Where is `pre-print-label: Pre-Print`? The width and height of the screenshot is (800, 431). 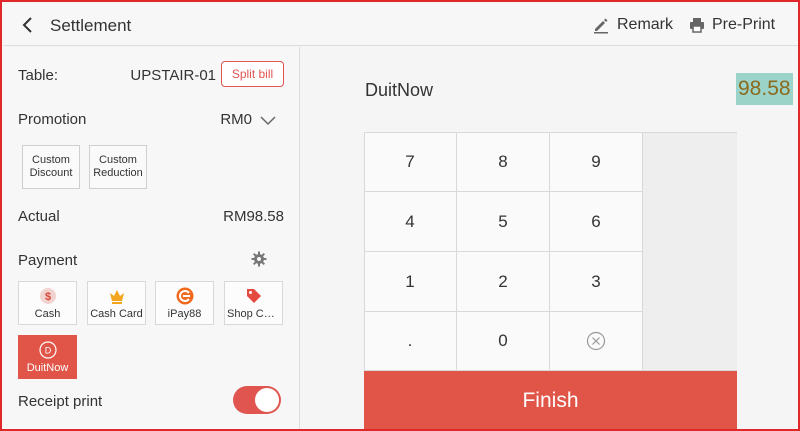
pre-print-label: Pre-Print is located at coordinates (744, 24).